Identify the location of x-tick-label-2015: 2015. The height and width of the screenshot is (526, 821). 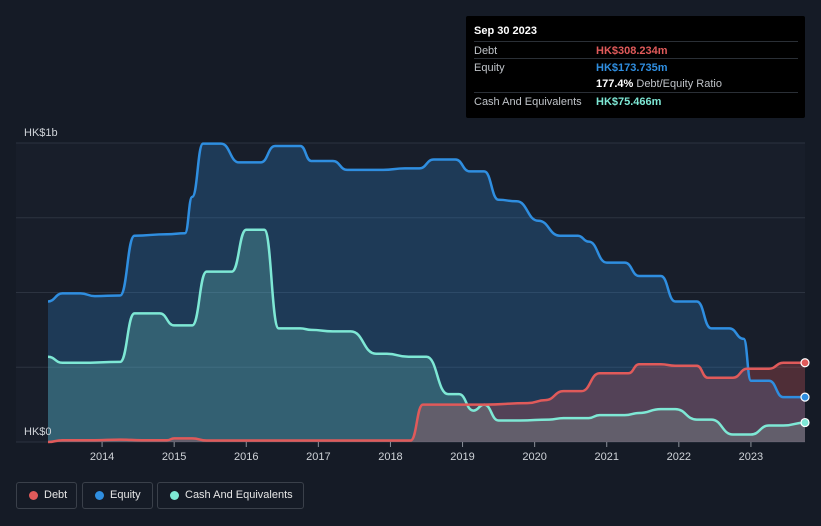
(174, 457).